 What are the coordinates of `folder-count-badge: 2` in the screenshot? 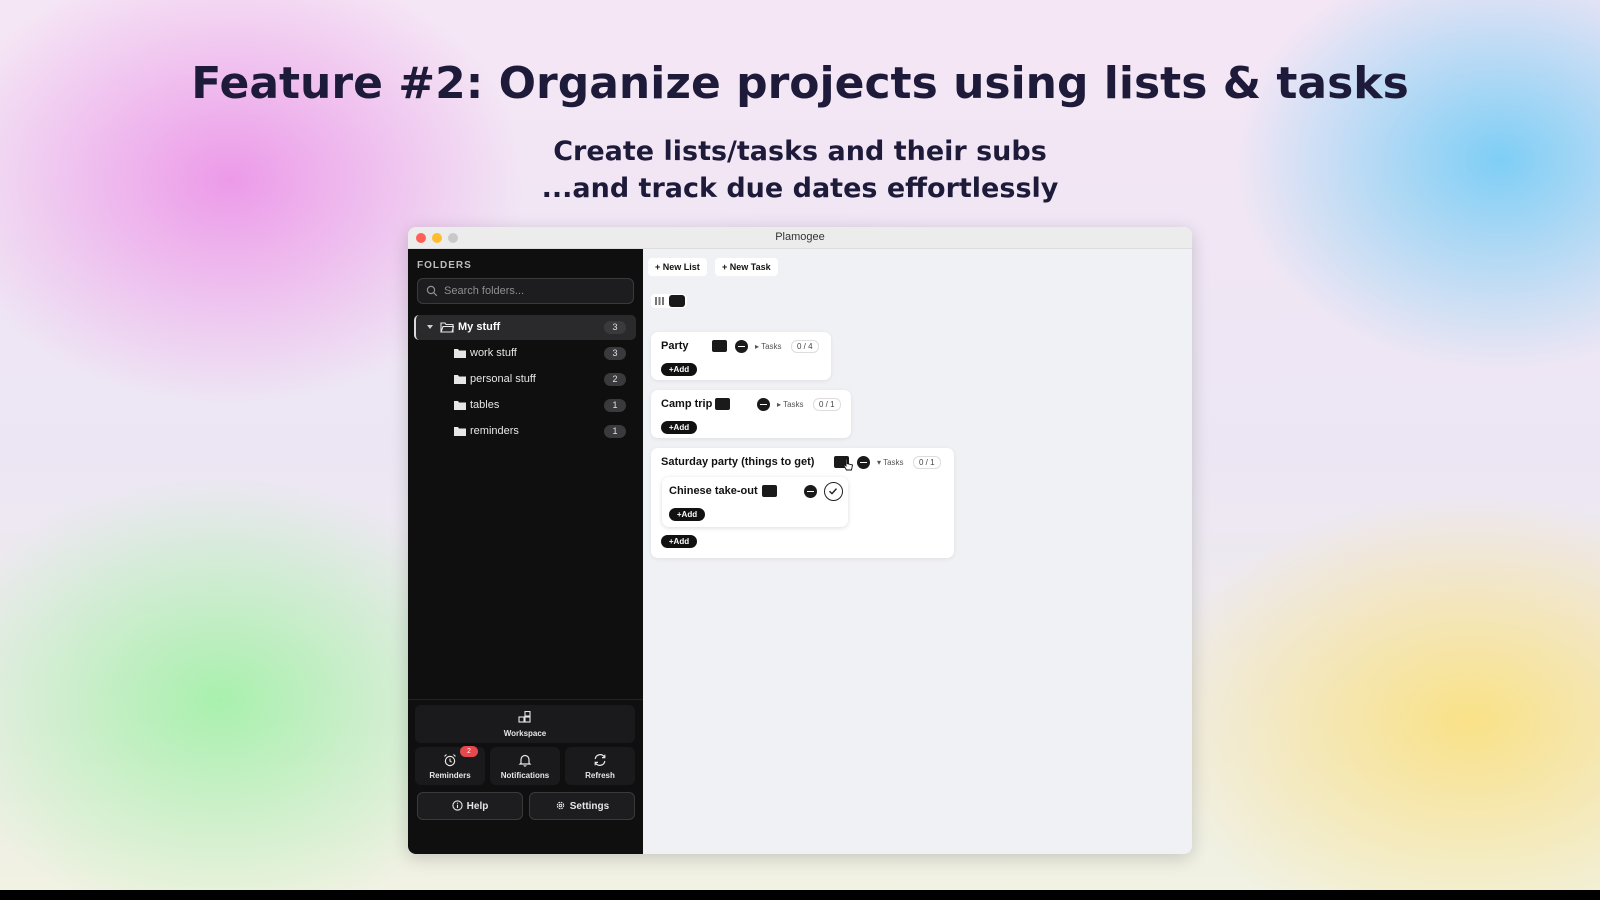 It's located at (615, 379).